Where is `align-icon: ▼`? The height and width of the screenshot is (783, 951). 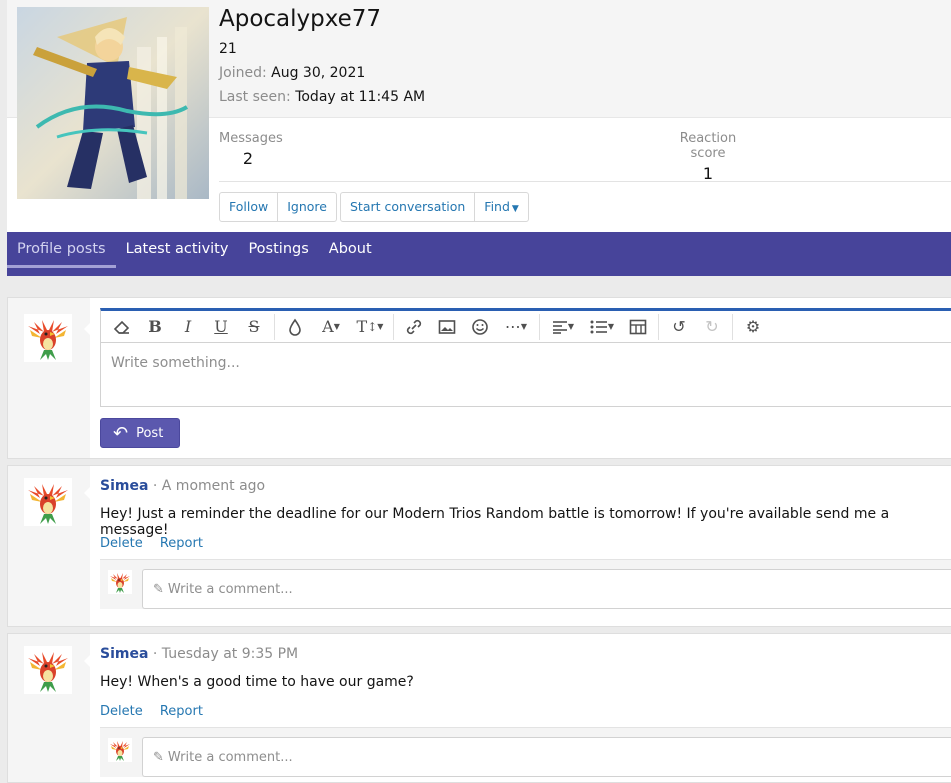 align-icon: ▼ is located at coordinates (563, 327).